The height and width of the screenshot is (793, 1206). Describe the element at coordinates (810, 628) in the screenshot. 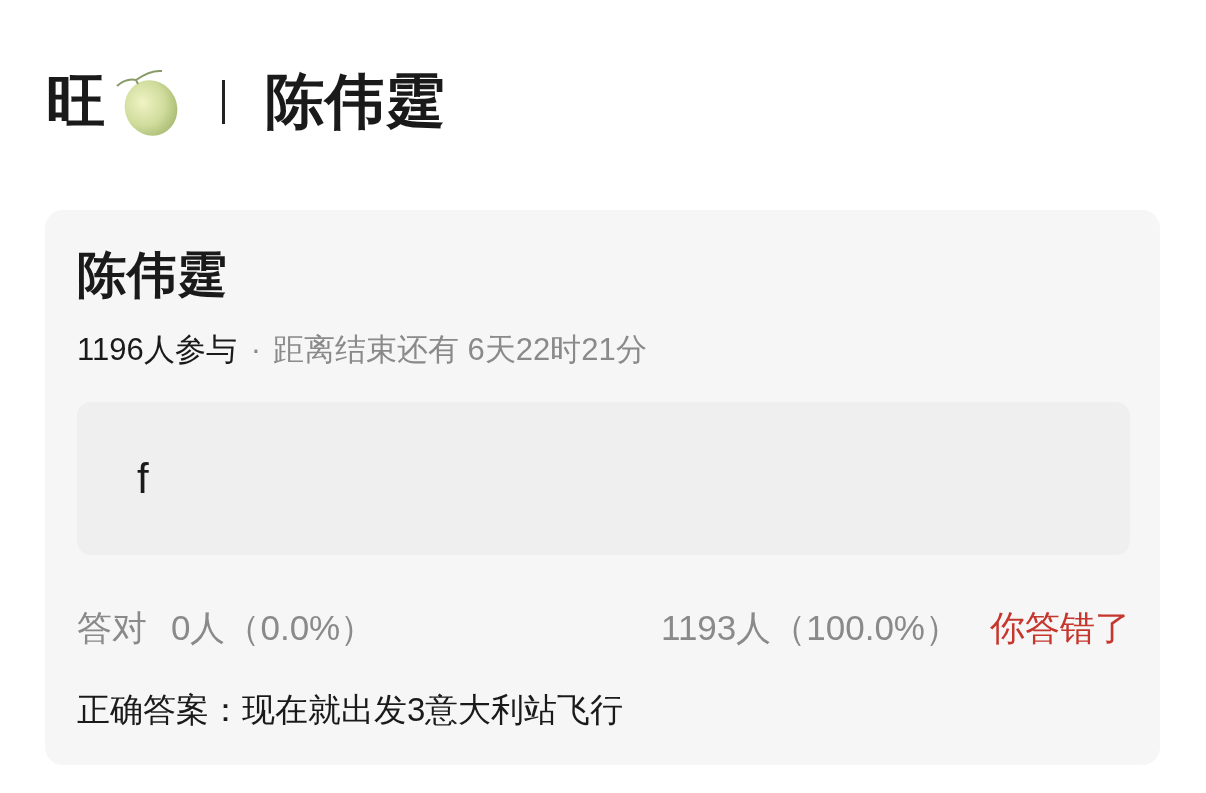

I see `answer-count: 1193人（100.0%）` at that location.